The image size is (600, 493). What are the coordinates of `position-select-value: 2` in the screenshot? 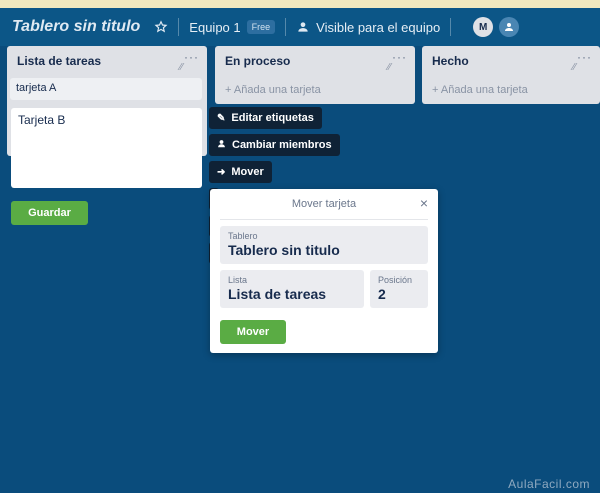 It's located at (382, 294).